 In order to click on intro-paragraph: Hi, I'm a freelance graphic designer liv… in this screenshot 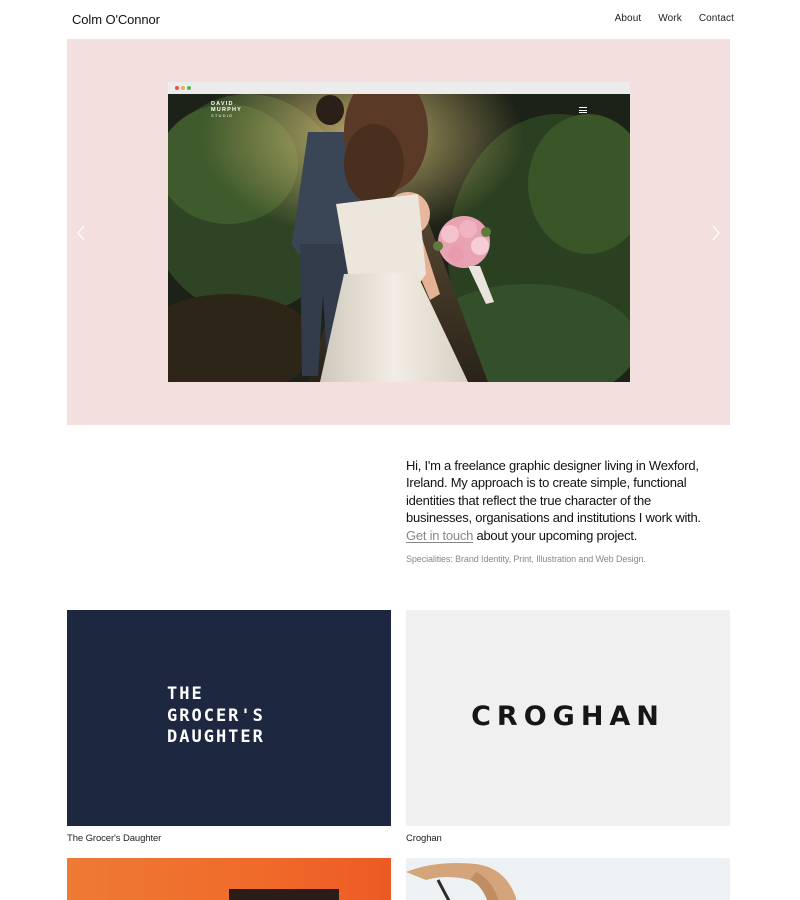, I will do `click(556, 500)`.